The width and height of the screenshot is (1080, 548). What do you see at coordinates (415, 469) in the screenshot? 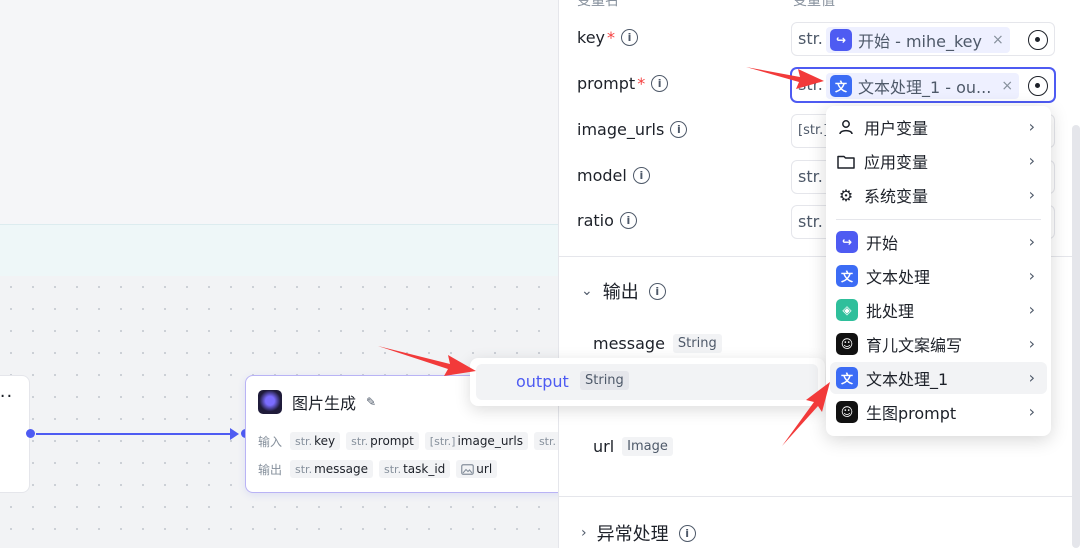
I see `output-tag-task-id: str. task_id` at bounding box center [415, 469].